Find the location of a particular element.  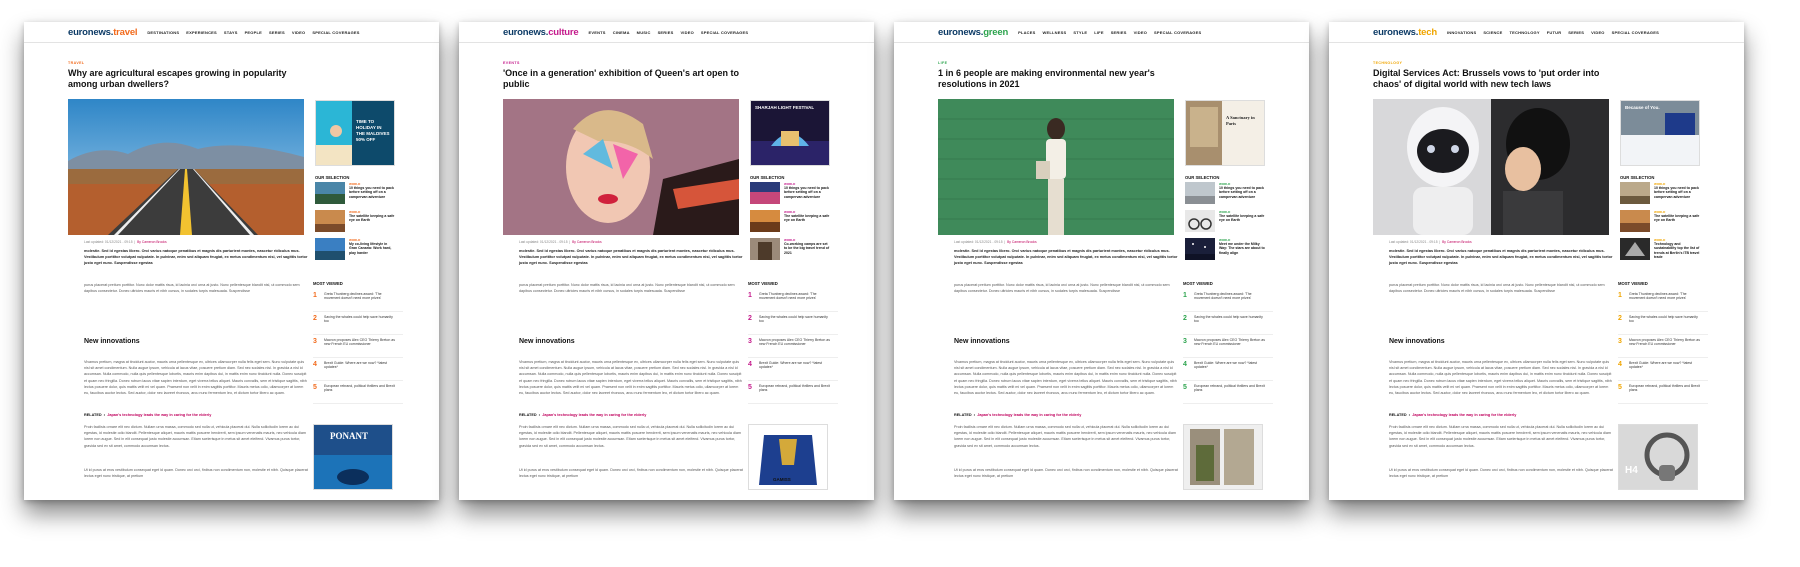

nav-item-wellness: WELLNESS is located at coordinates (1055, 32).